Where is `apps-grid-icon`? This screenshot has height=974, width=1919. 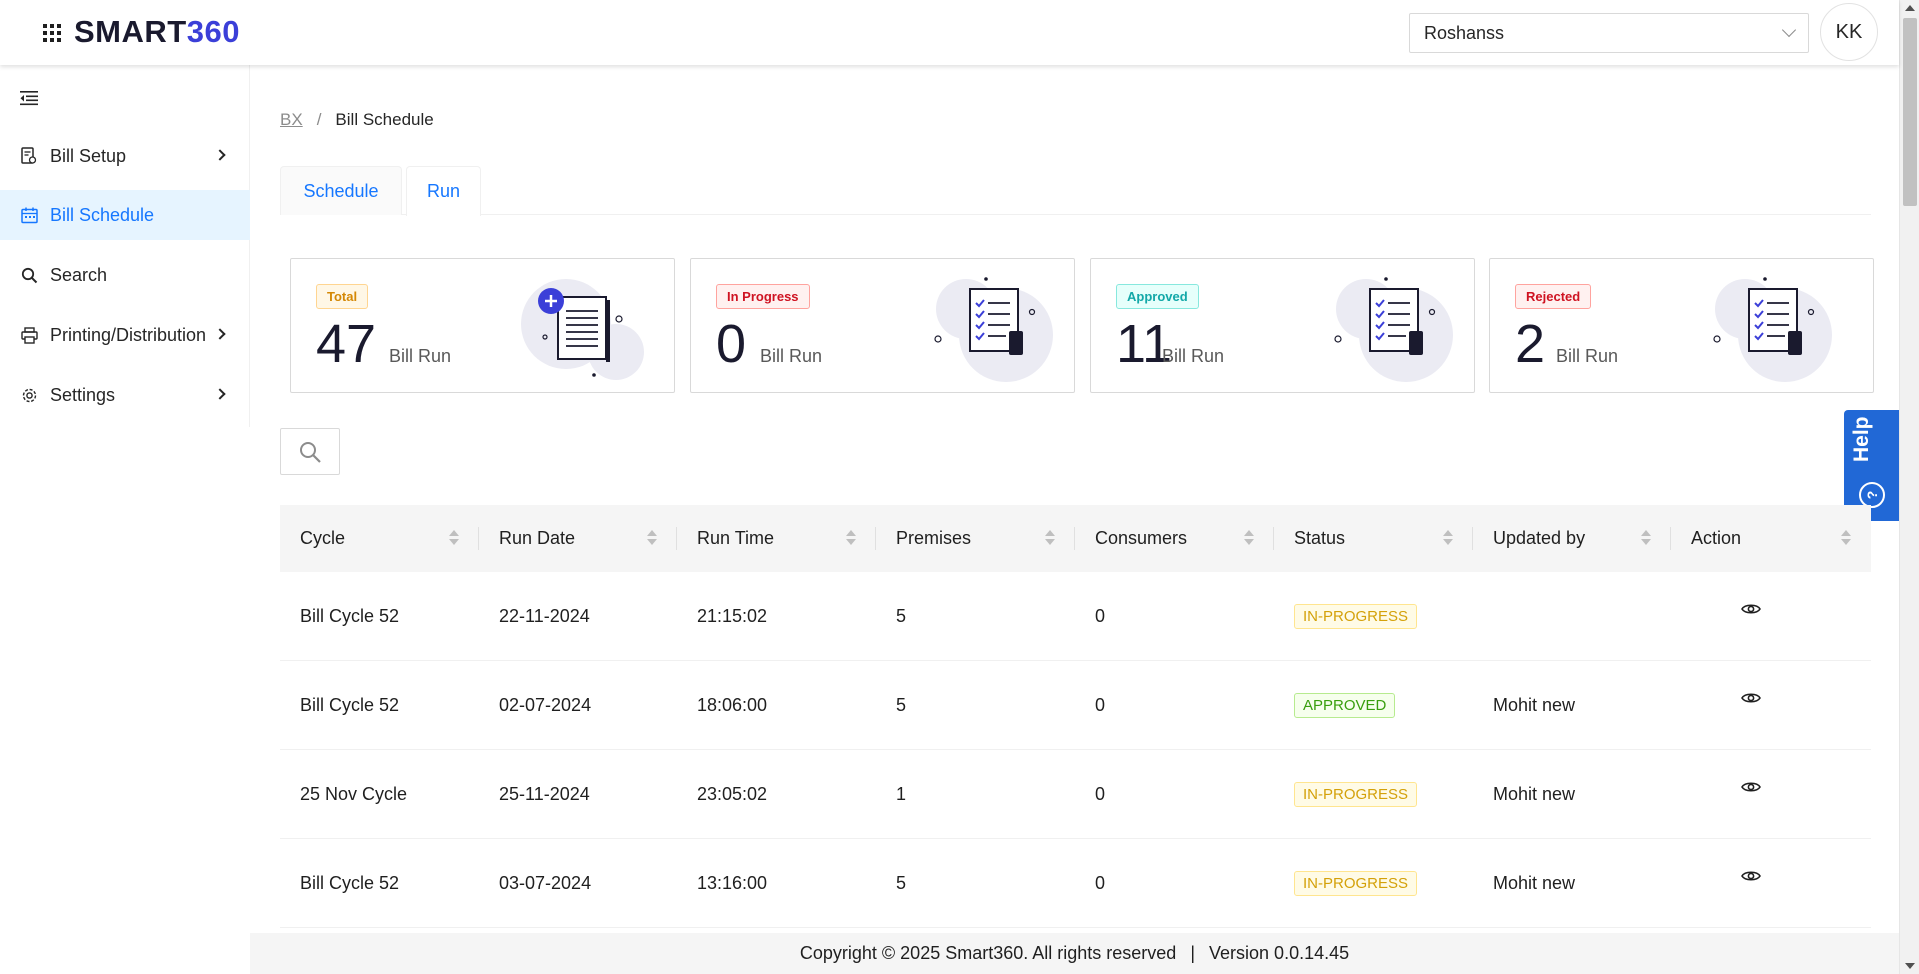 apps-grid-icon is located at coordinates (52, 33).